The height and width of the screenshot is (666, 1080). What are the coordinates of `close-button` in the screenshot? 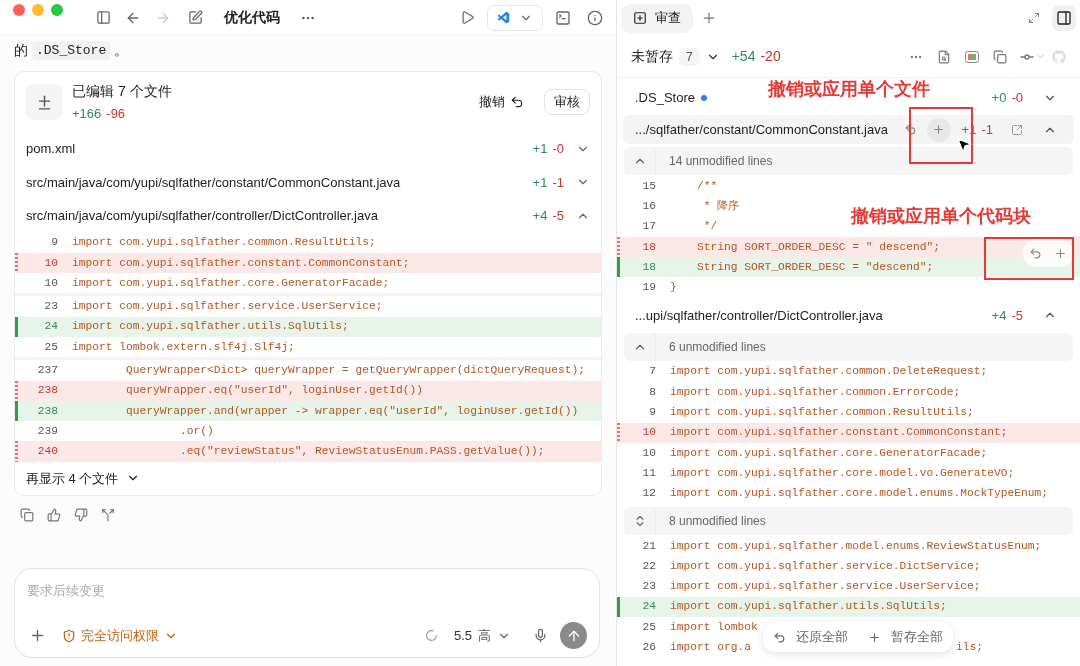 It's located at (19, 10).